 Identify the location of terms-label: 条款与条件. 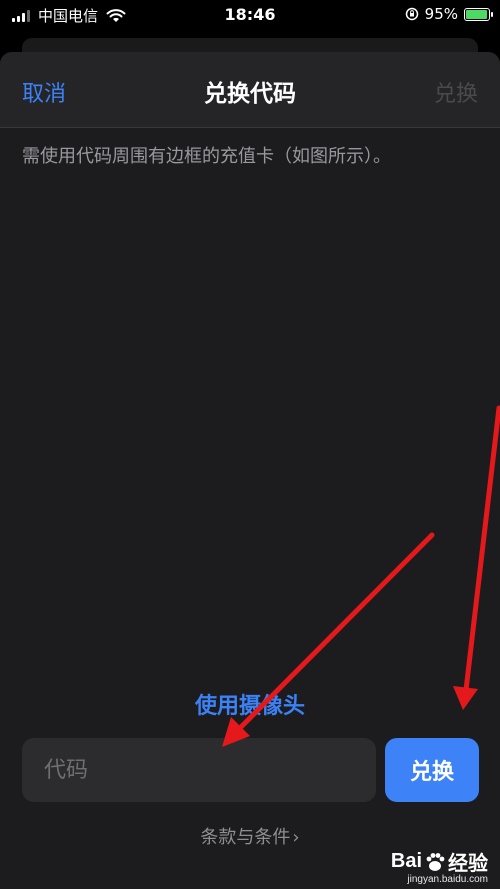
(245, 837).